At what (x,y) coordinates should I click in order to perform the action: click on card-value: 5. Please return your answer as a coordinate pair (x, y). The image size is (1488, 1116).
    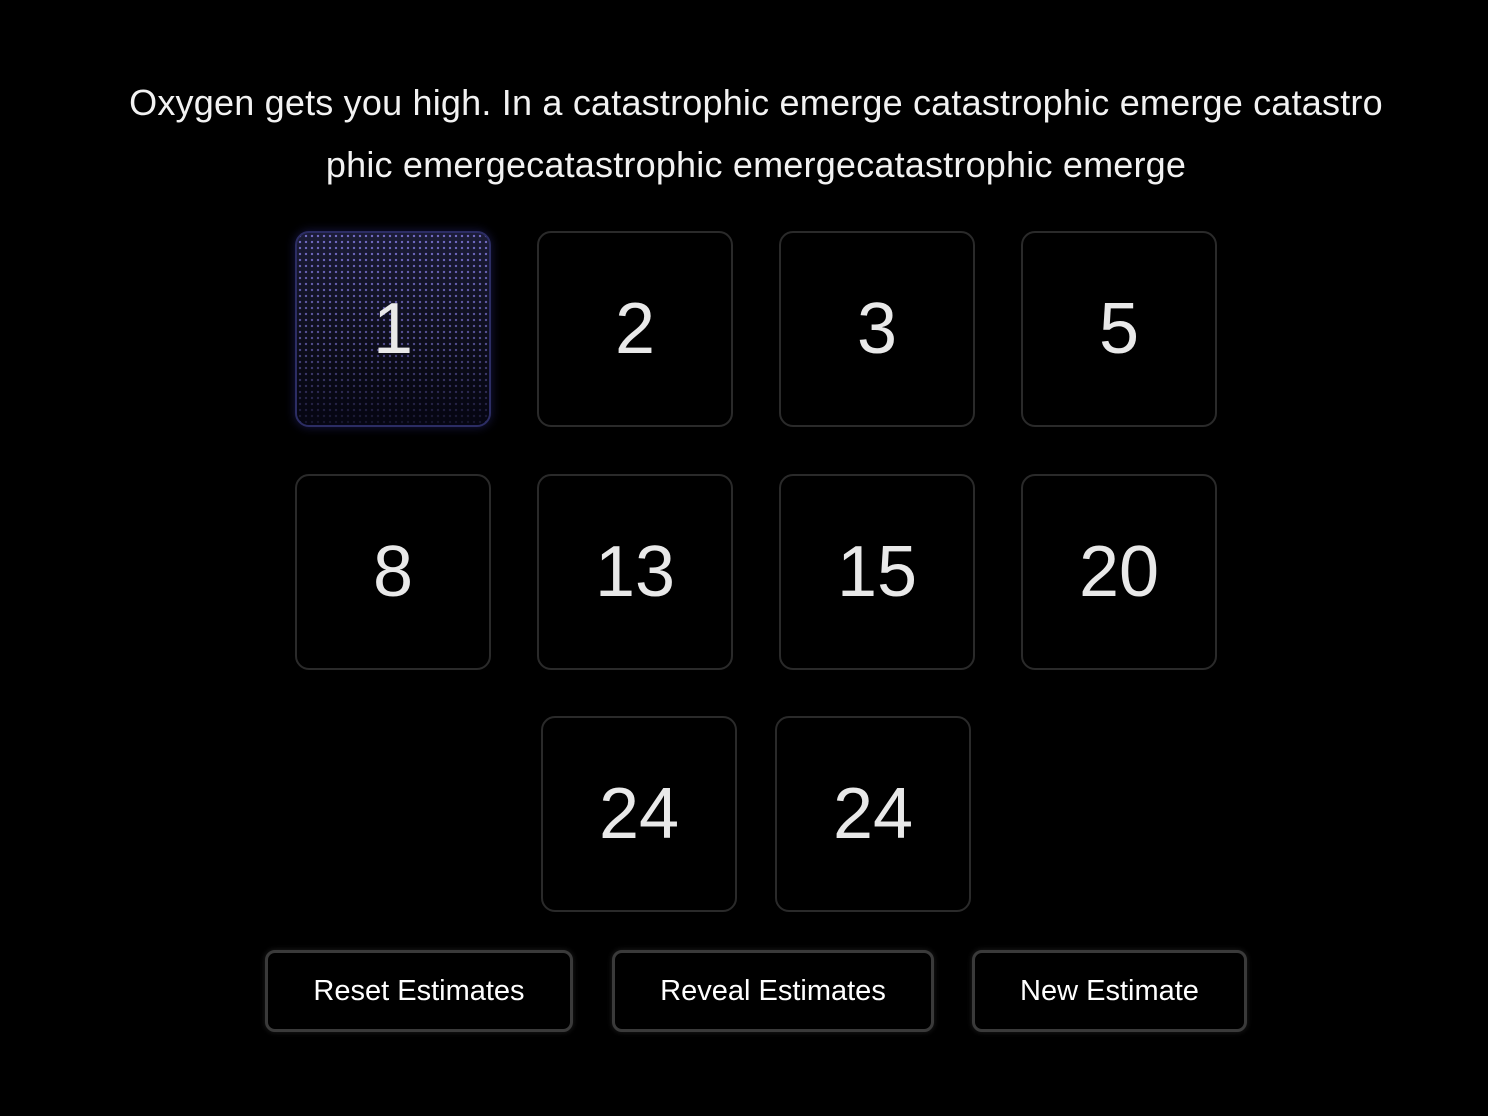
    Looking at the image, I should click on (1119, 329).